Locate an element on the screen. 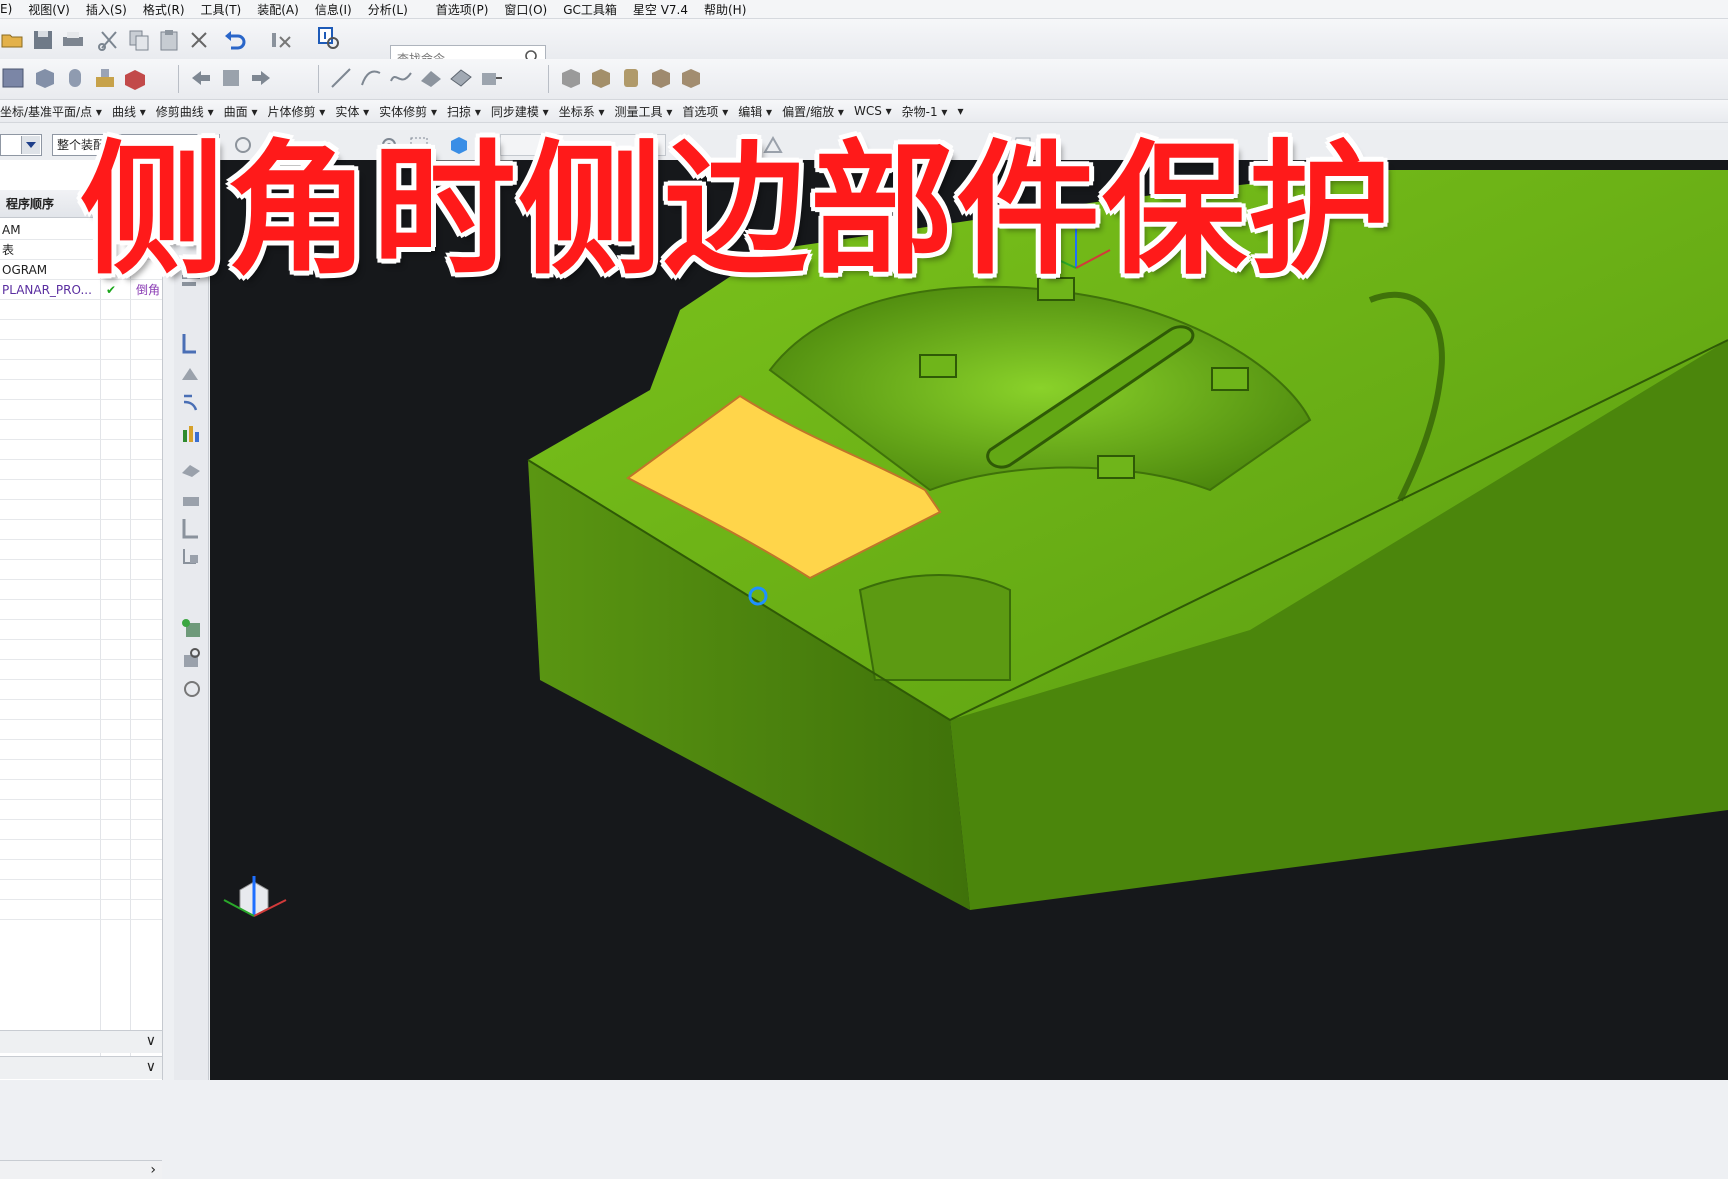 This screenshot has width=1728, height=1179. part-boss is located at coordinates (1230, 379).